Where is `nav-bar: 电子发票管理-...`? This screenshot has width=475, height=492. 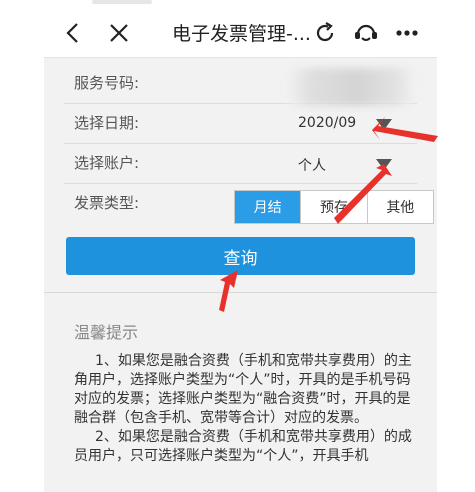 nav-bar: 电子发票管理-... is located at coordinates (240, 33).